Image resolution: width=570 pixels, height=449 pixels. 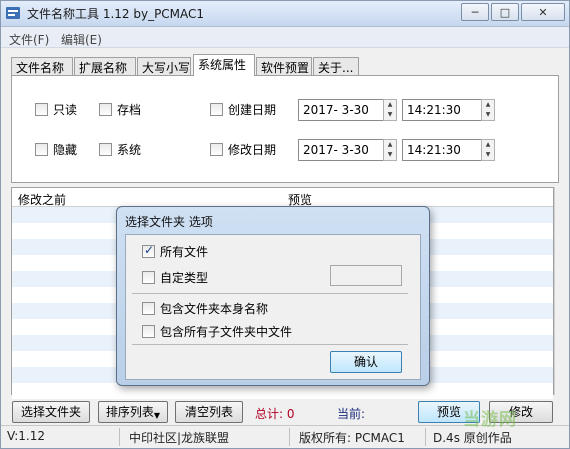 What do you see at coordinates (41, 149) in the screenshot?
I see `hidden-checkbox-box` at bounding box center [41, 149].